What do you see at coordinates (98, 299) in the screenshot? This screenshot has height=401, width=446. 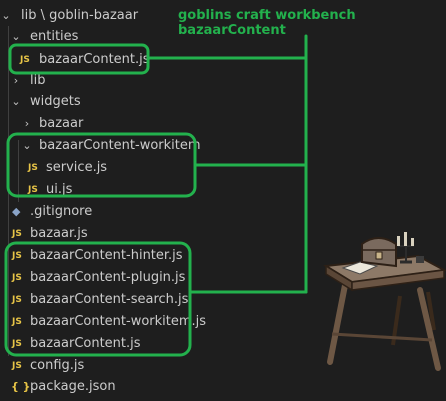 I see `highlight-box-root-files` at bounding box center [98, 299].